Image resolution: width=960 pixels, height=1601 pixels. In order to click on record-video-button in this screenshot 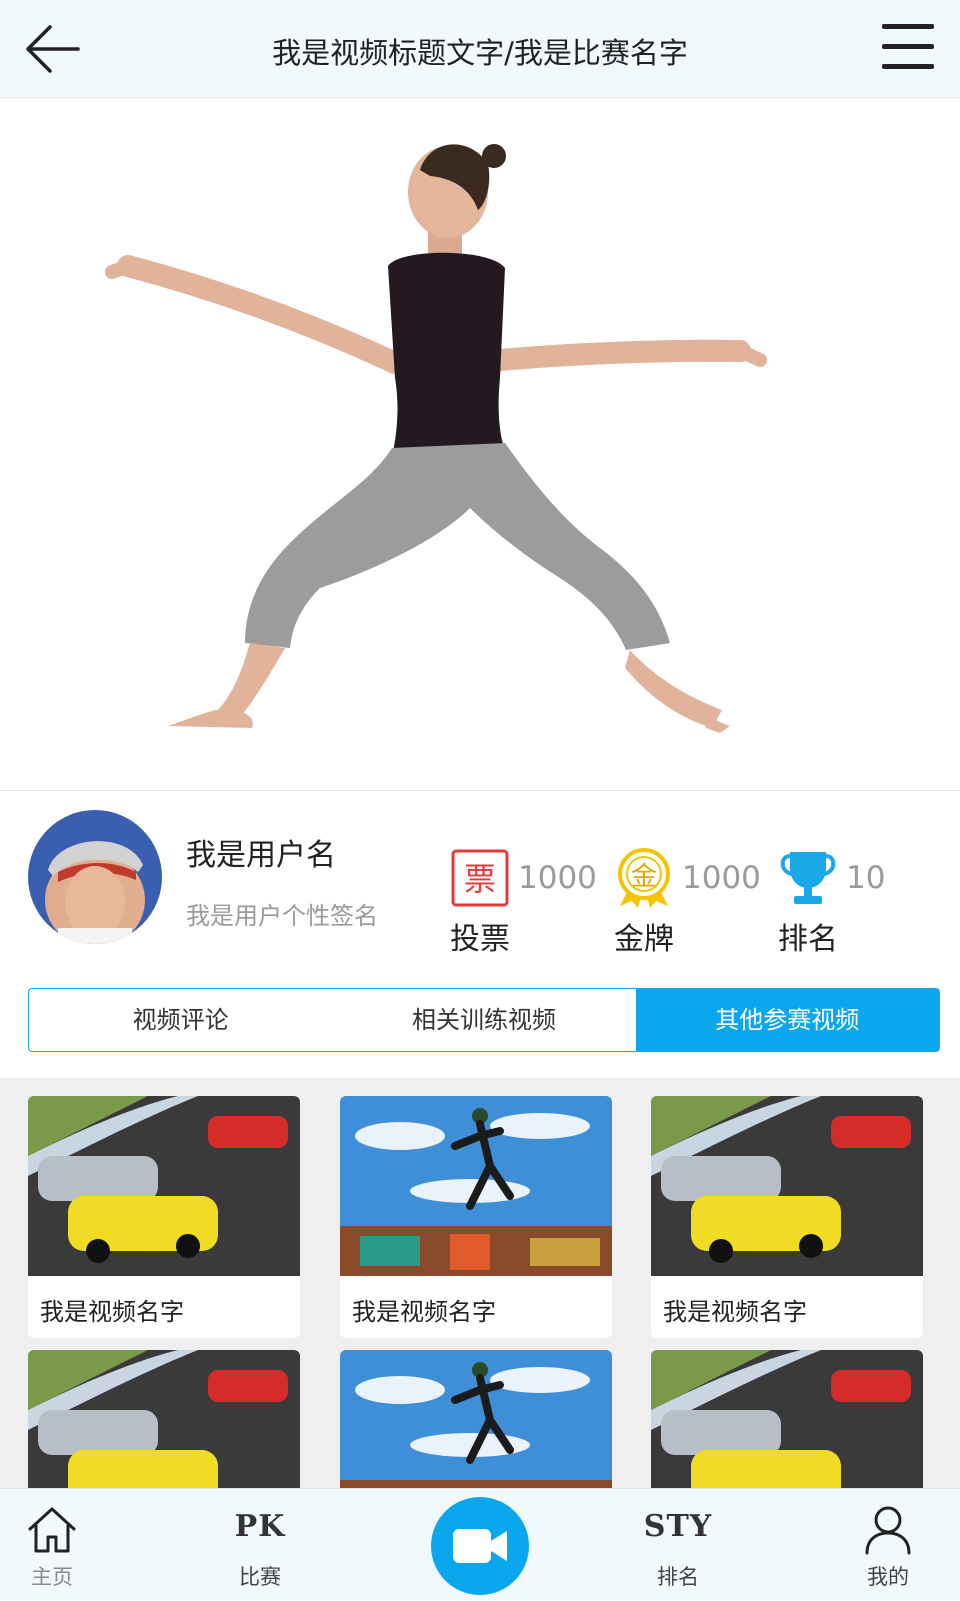, I will do `click(480, 1546)`.